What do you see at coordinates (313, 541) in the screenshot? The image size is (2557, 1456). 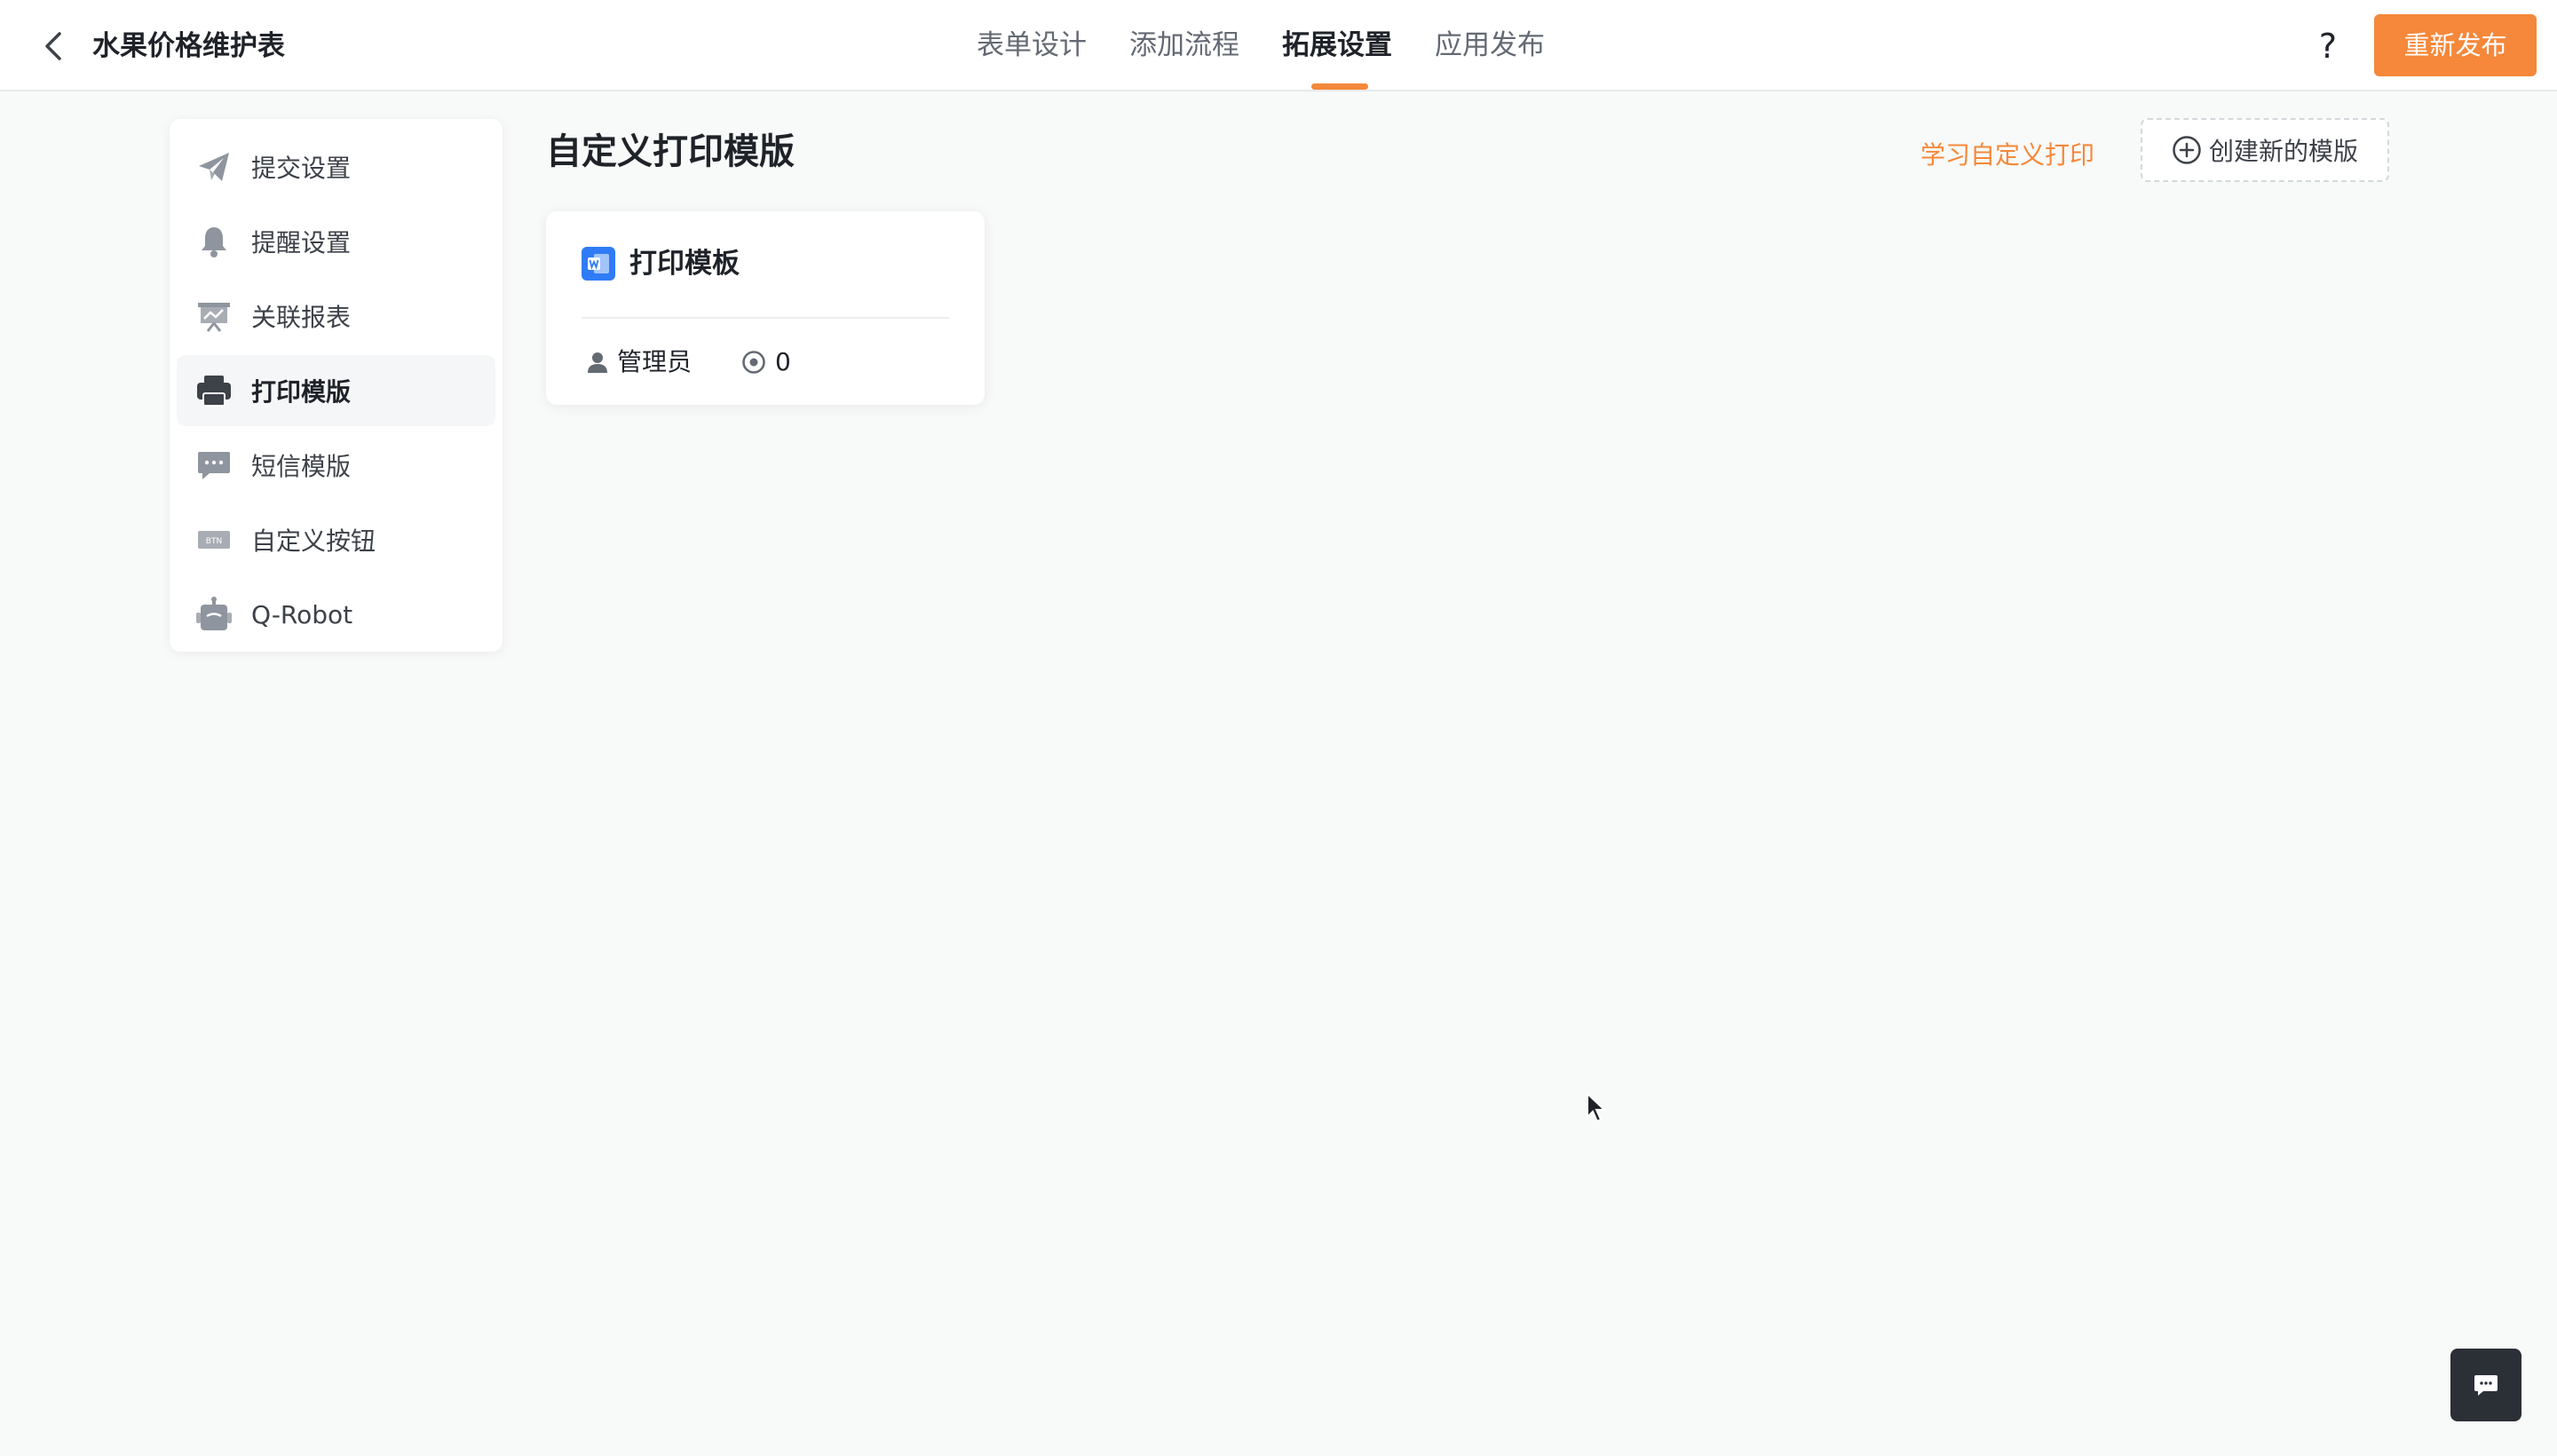 I see `sidebar-item-label: 自定义按钮` at bounding box center [313, 541].